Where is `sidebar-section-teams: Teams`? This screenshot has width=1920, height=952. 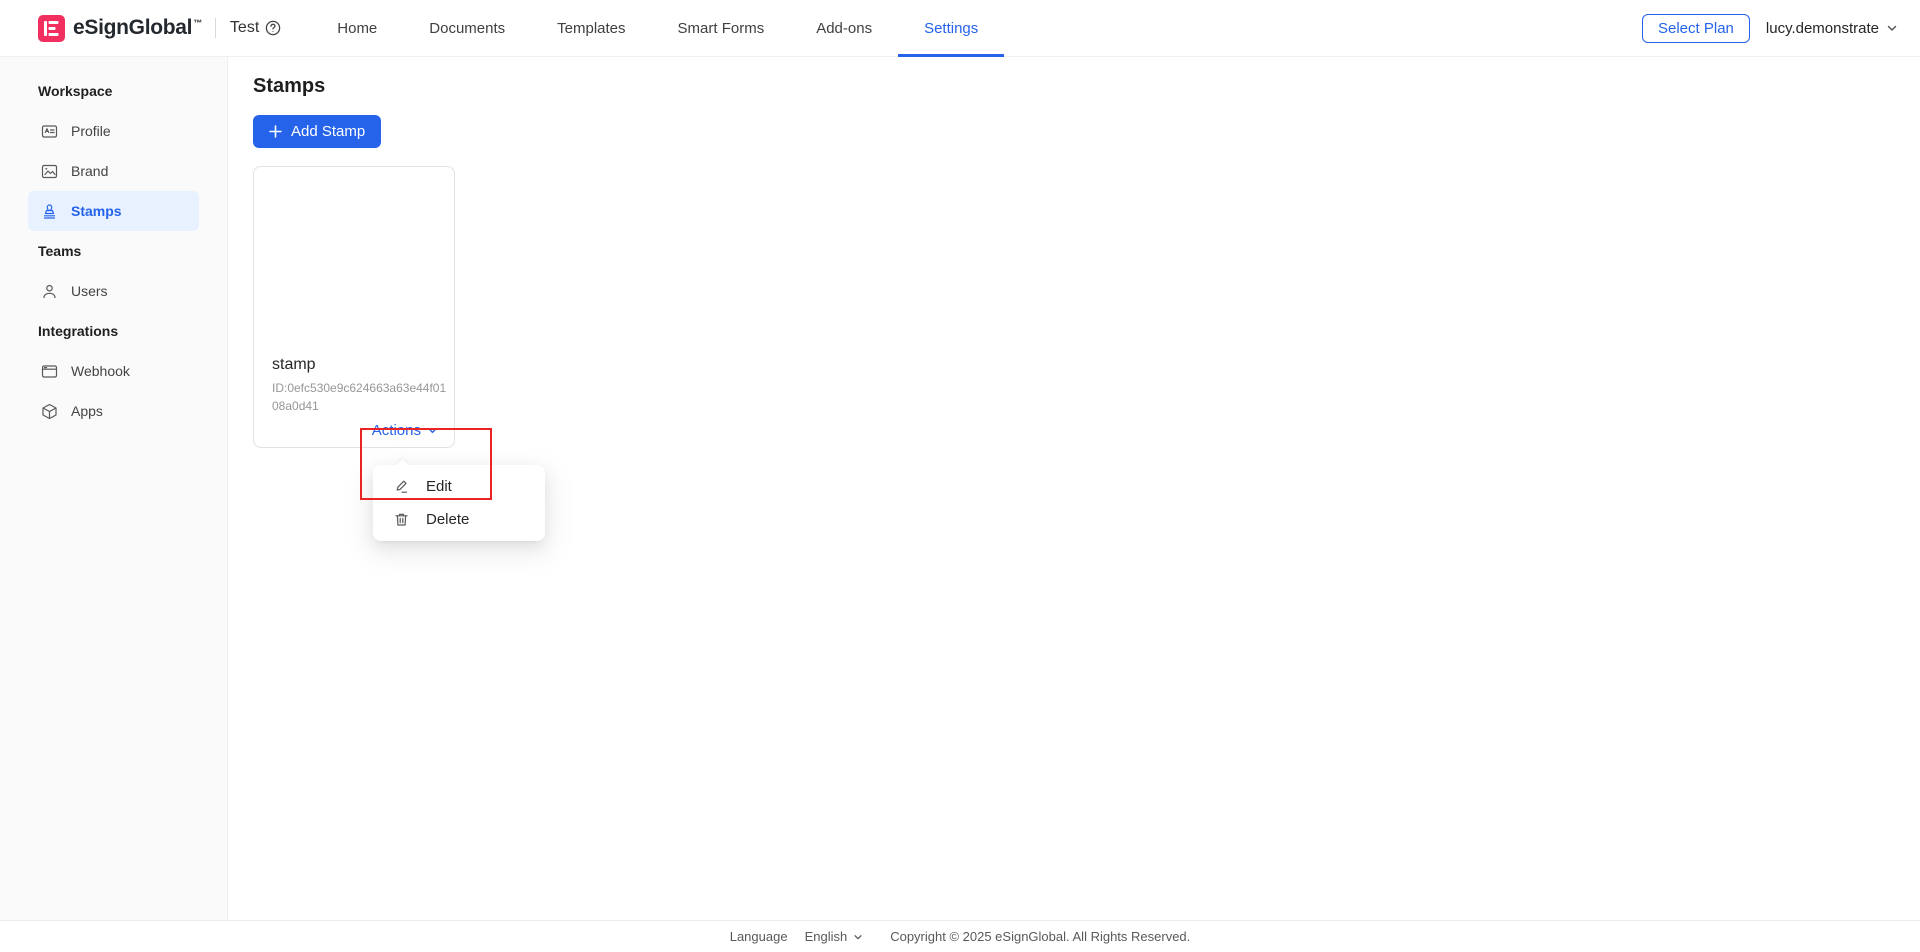
sidebar-section-teams: Teams is located at coordinates (60, 251).